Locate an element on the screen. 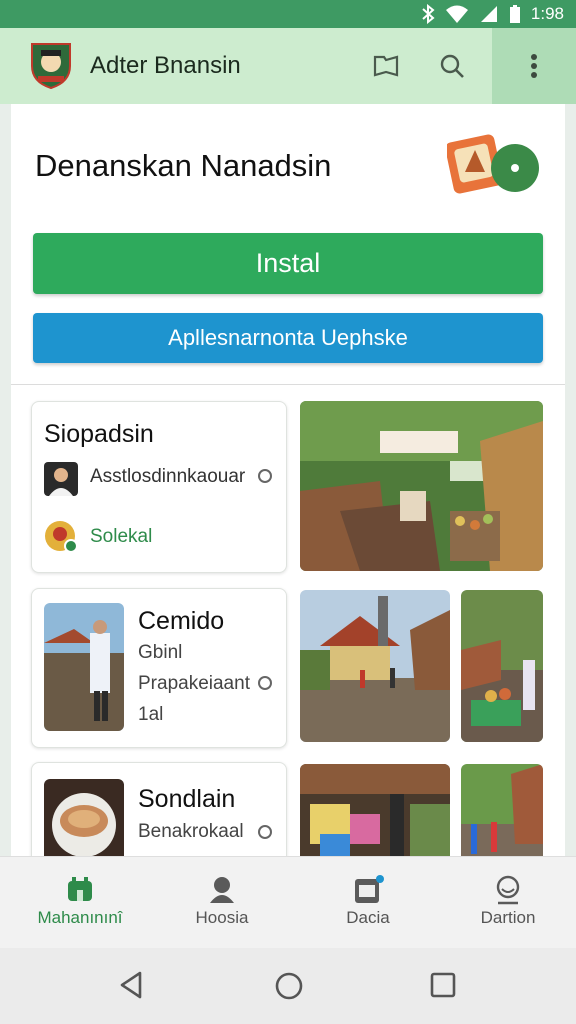 Image resolution: width=576 pixels, height=1024 pixels. temple-photo is located at coordinates (375, 666).